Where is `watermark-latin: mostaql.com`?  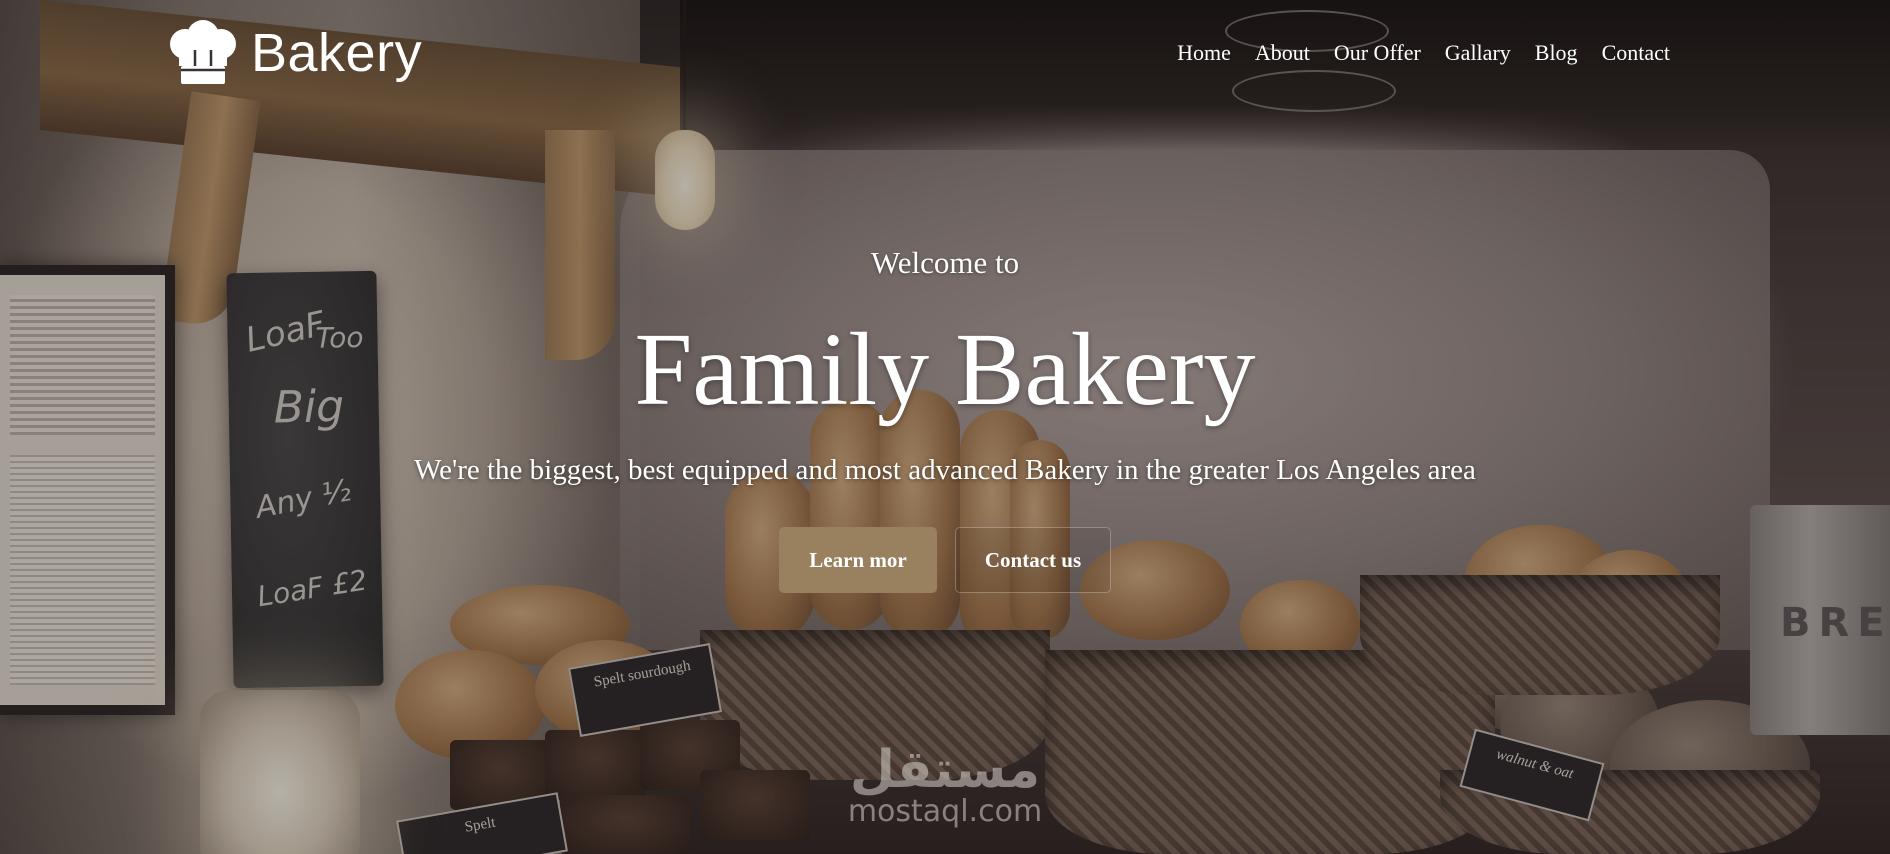 watermark-latin: mostaql.com is located at coordinates (945, 811).